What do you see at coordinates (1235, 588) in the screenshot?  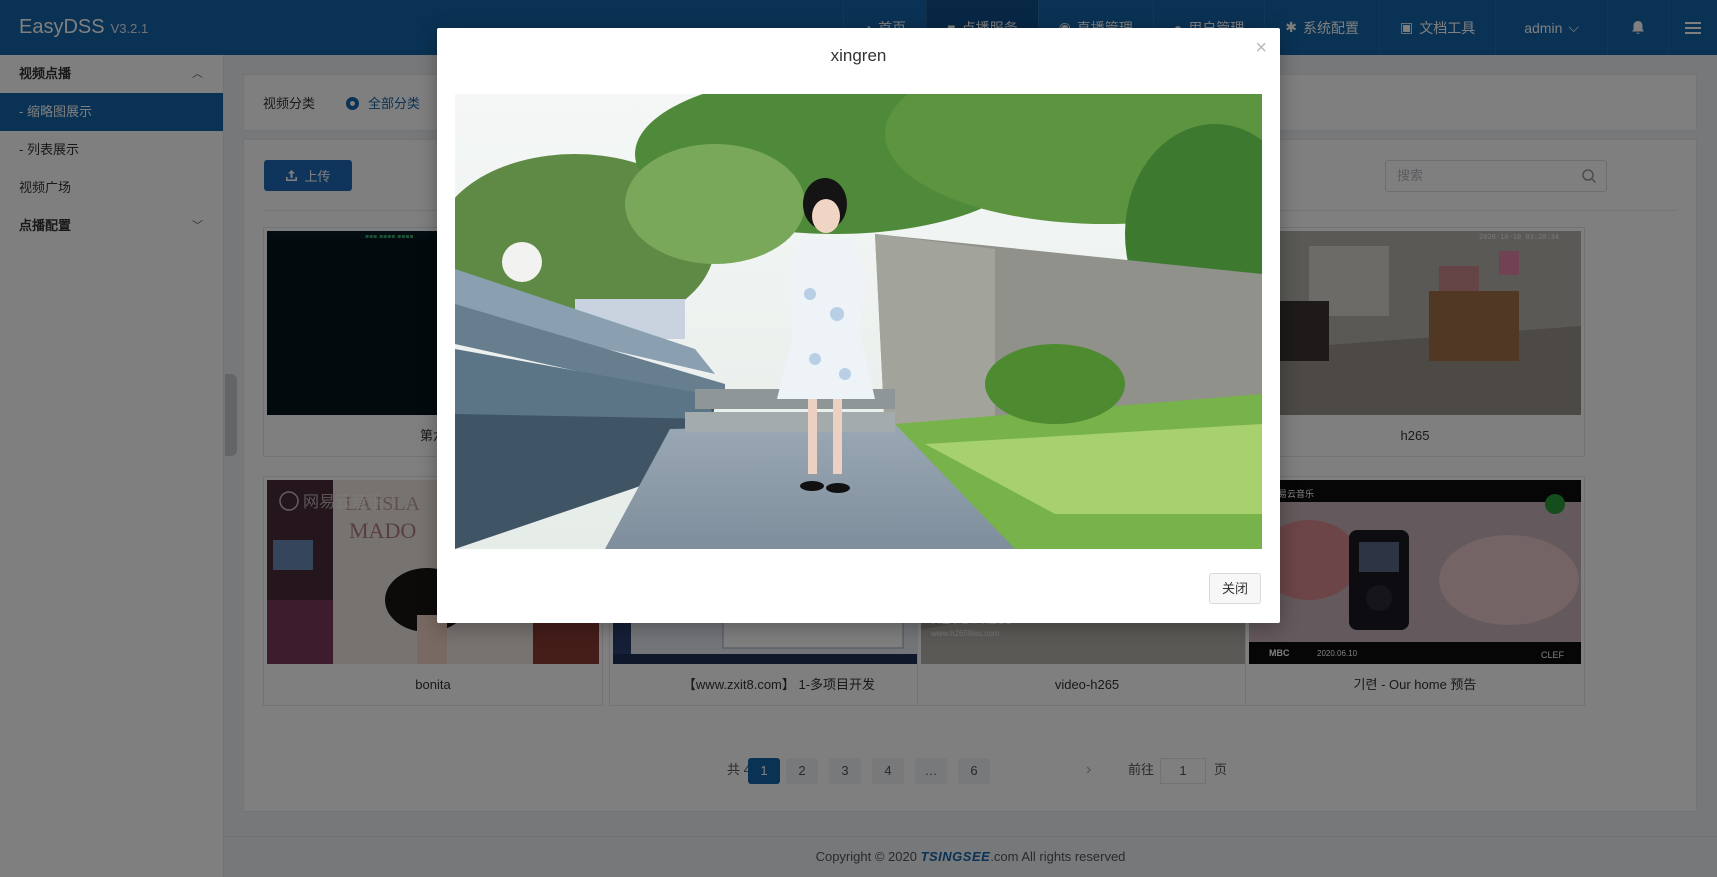 I see `close-button: 关闭` at bounding box center [1235, 588].